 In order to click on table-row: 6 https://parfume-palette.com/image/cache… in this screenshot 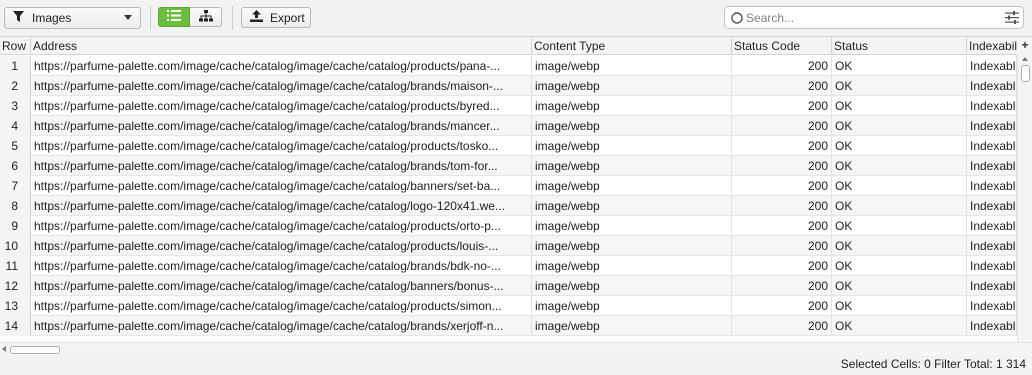, I will do `click(508, 166)`.